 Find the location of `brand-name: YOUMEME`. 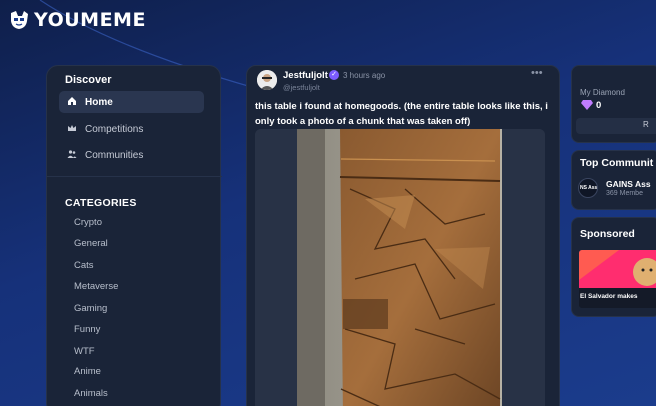

brand-name: YOUMEME is located at coordinates (90, 20).